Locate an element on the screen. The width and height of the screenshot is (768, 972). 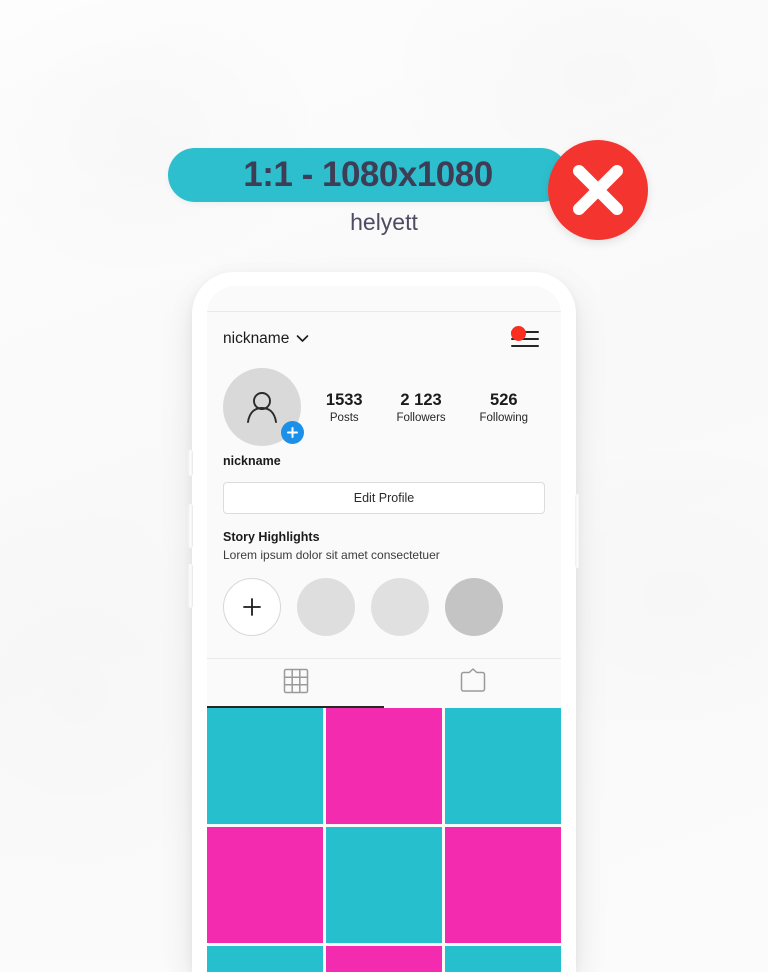
stat-value: 526 is located at coordinates (504, 400).